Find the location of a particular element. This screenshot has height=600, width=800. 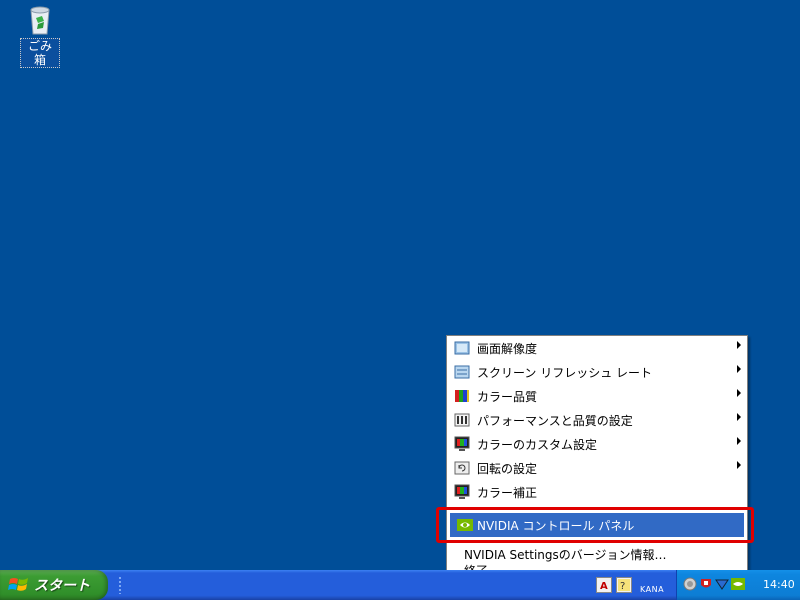

recycle-bin-label: ごみ箱 is located at coordinates (40, 53).